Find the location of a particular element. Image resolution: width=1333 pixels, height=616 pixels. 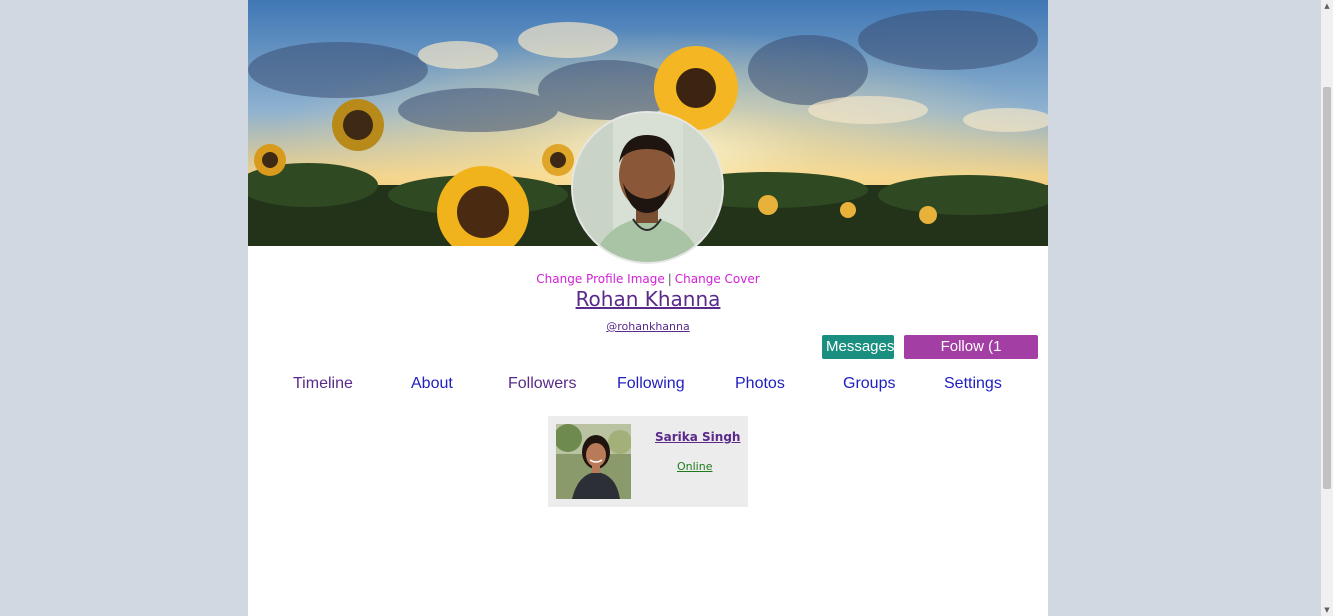

change-image-links: Change Profile Image | Change Cover is located at coordinates (648, 279).